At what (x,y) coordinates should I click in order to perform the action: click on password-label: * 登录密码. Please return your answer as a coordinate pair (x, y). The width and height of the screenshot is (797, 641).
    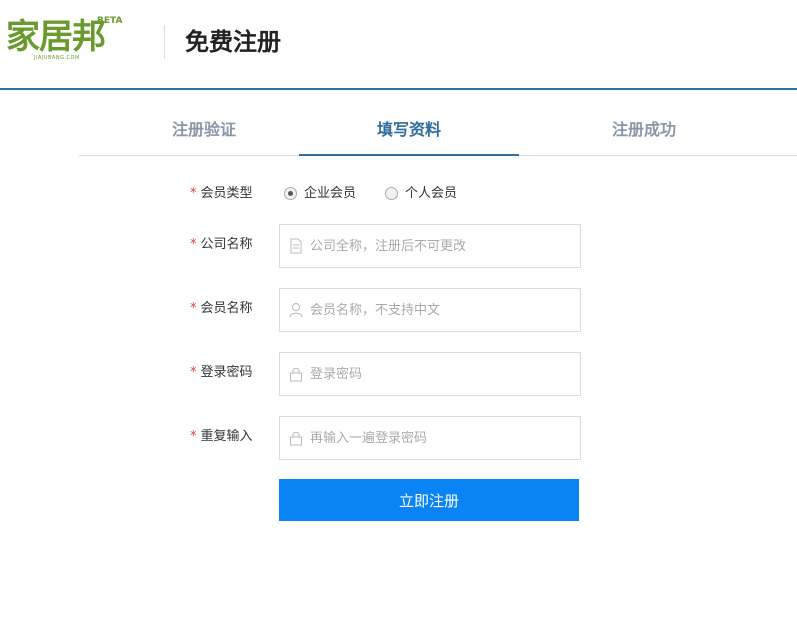
    Looking at the image, I should click on (221, 372).